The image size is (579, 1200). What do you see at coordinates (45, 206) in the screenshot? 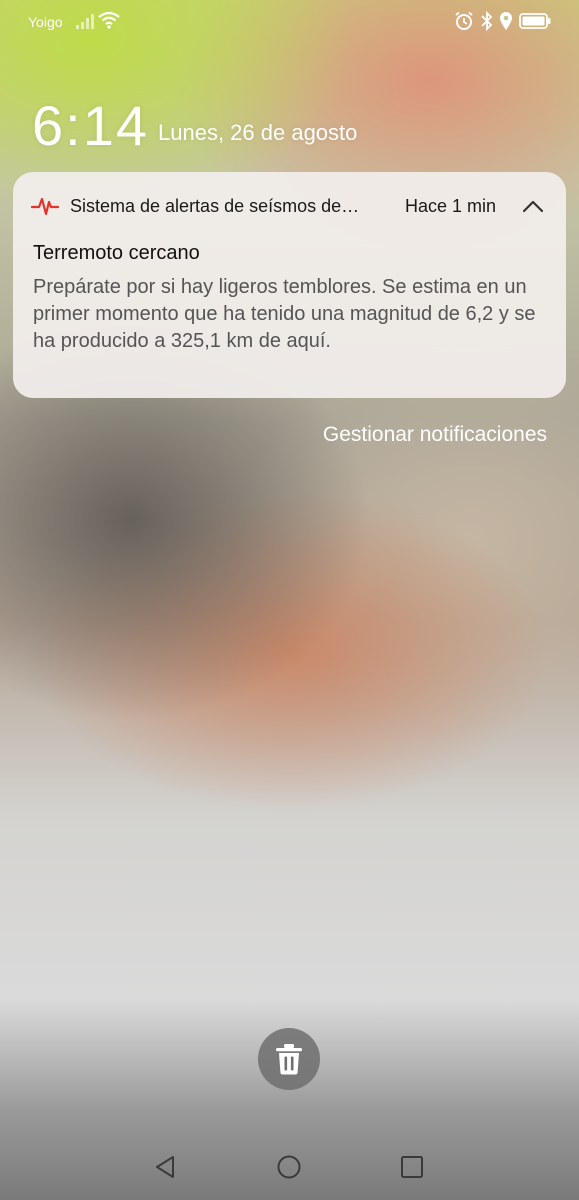
I see `seismic-wave-icon` at bounding box center [45, 206].